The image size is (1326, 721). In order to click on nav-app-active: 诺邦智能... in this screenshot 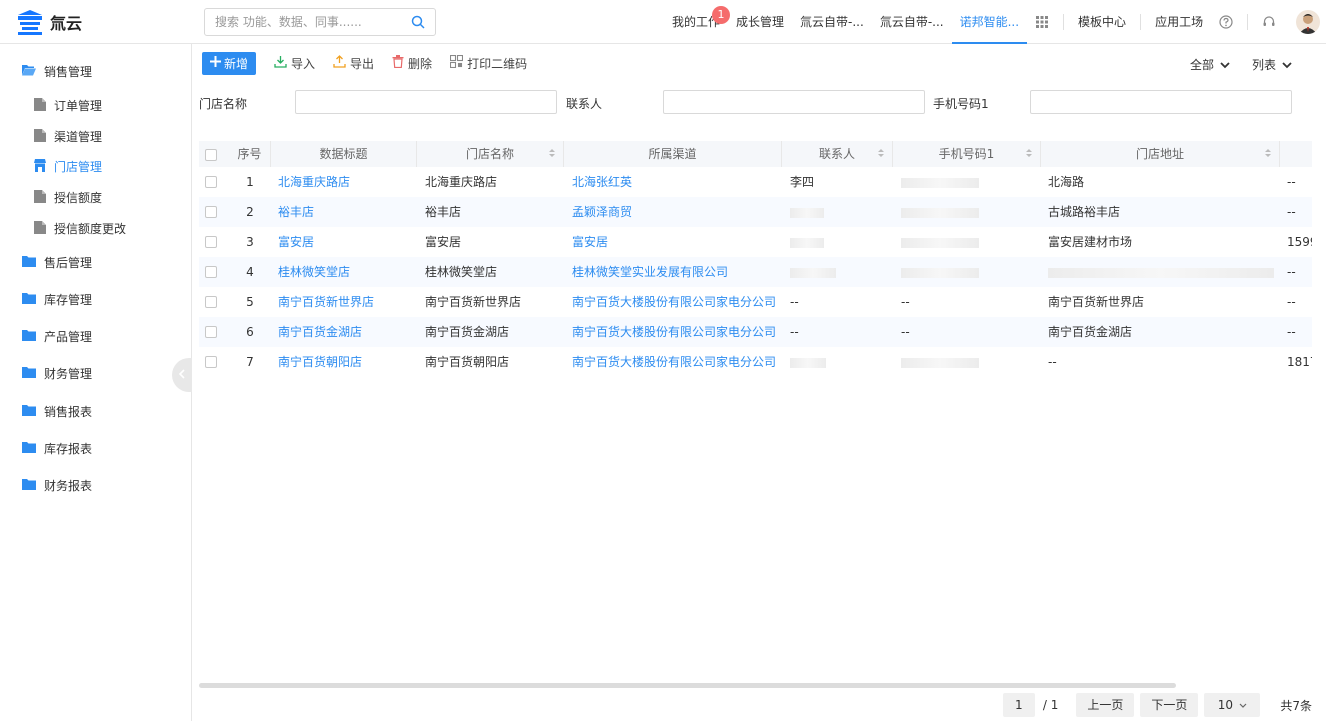, I will do `click(989, 22)`.